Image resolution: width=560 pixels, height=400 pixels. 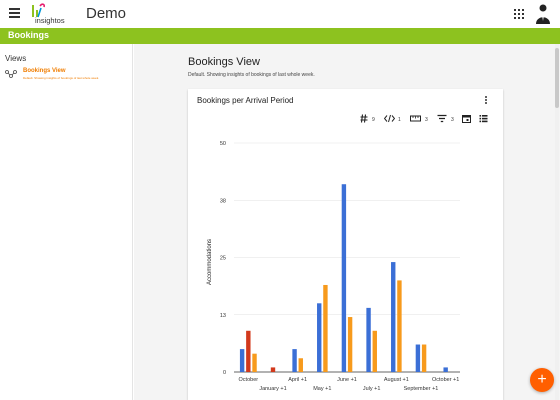 I want to click on user-avatar-icon, so click(x=543, y=14).